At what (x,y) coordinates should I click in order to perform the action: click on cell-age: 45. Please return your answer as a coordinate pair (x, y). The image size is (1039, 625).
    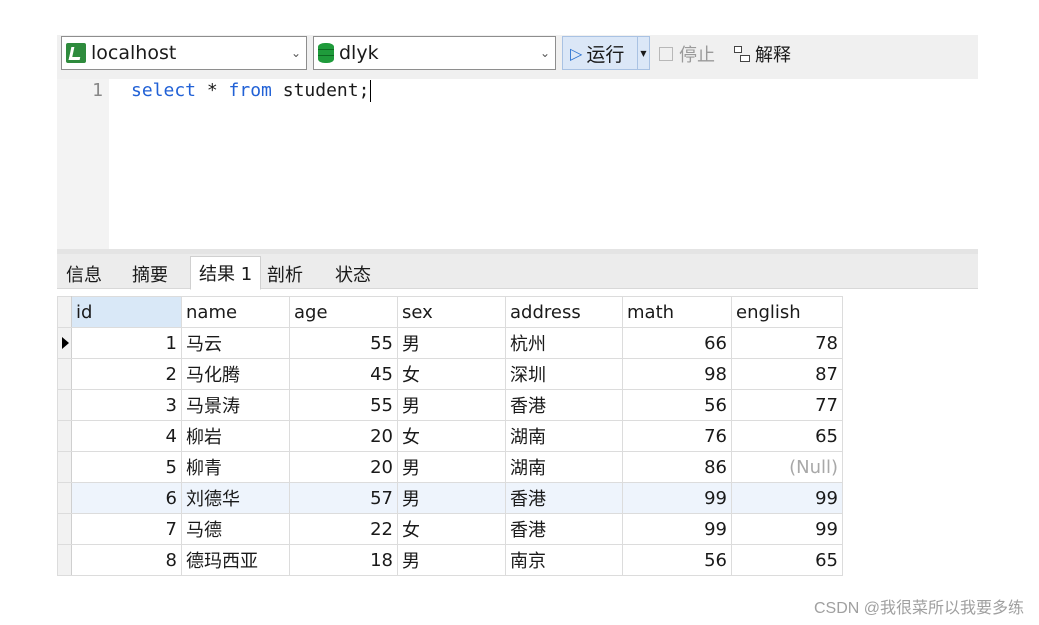
    Looking at the image, I should click on (343, 374).